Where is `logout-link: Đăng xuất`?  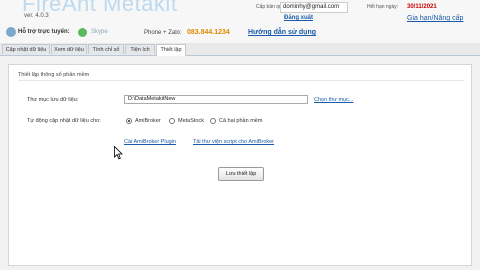
logout-link: Đăng xuất is located at coordinates (298, 18).